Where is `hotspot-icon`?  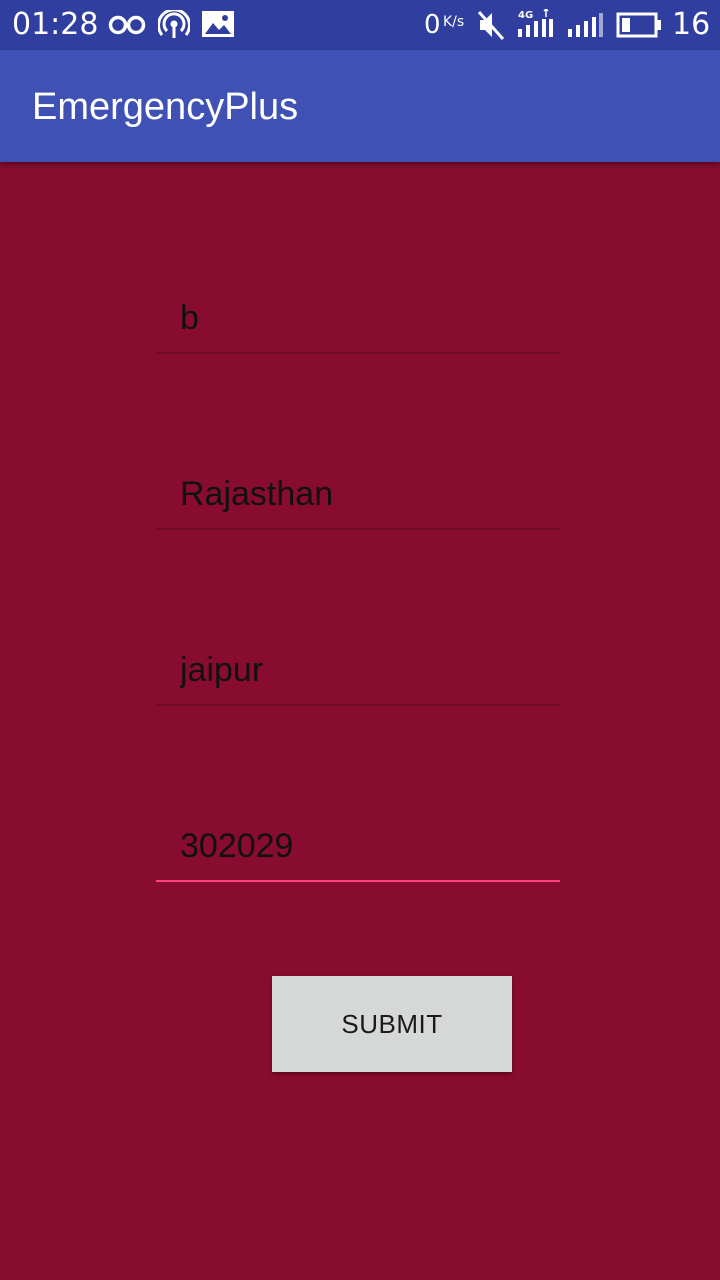 hotspot-icon is located at coordinates (174, 26).